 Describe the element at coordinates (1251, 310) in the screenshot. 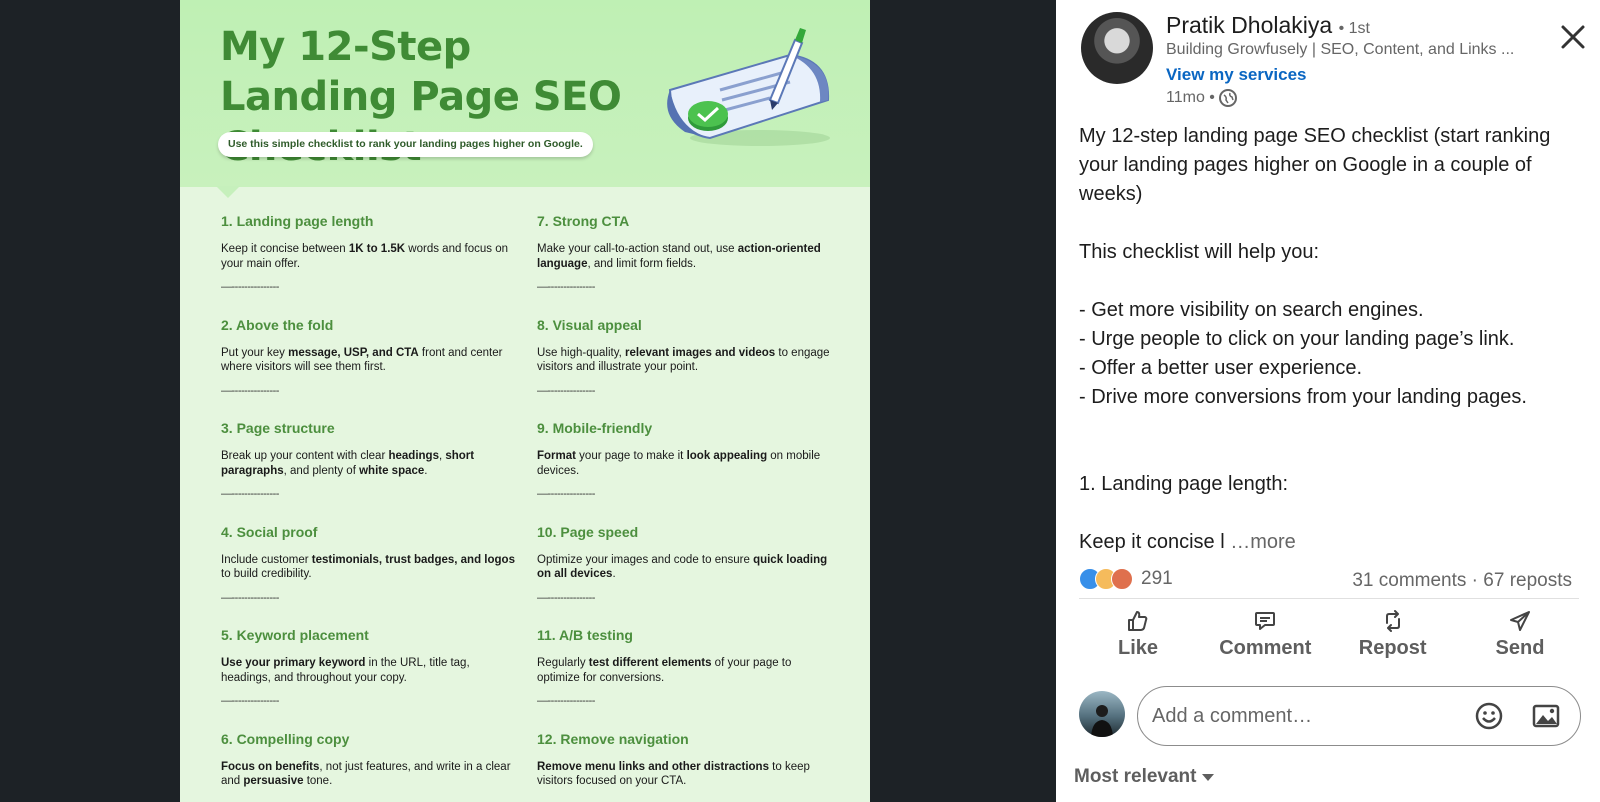

I see `post-text-line: - Get more visibility on search engines.` at that location.